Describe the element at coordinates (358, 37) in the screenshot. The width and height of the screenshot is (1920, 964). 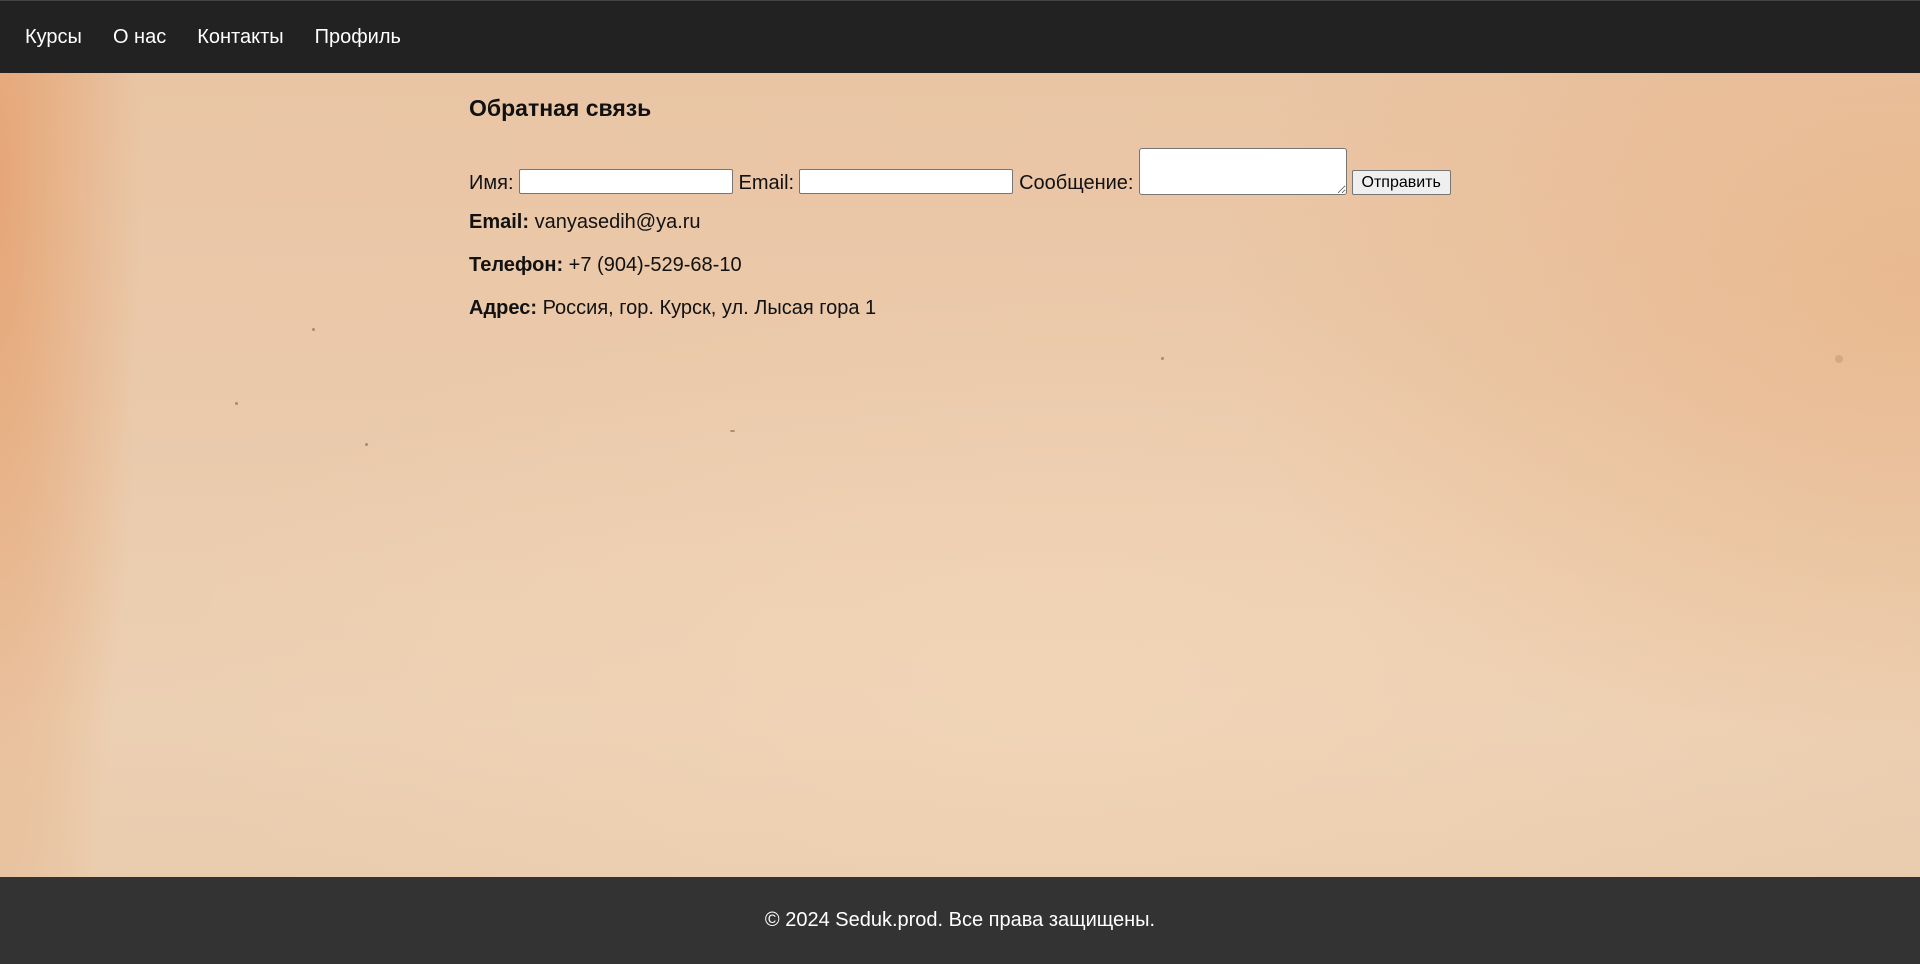
I see `nav-item-profile: Профиль` at that location.